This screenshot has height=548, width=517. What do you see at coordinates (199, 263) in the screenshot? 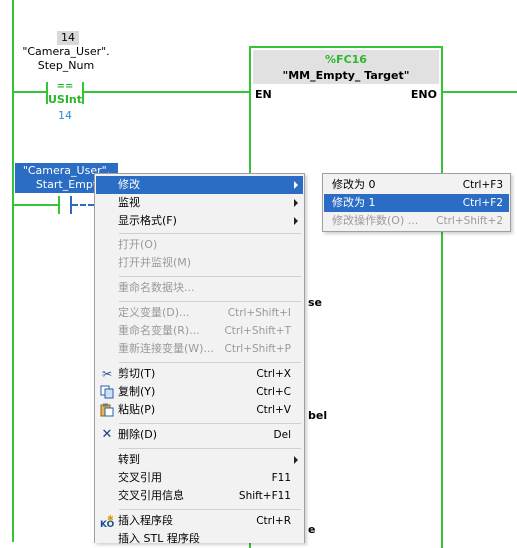
I see `menu-item-open-and-monitor: 打开并监视(M)` at bounding box center [199, 263].